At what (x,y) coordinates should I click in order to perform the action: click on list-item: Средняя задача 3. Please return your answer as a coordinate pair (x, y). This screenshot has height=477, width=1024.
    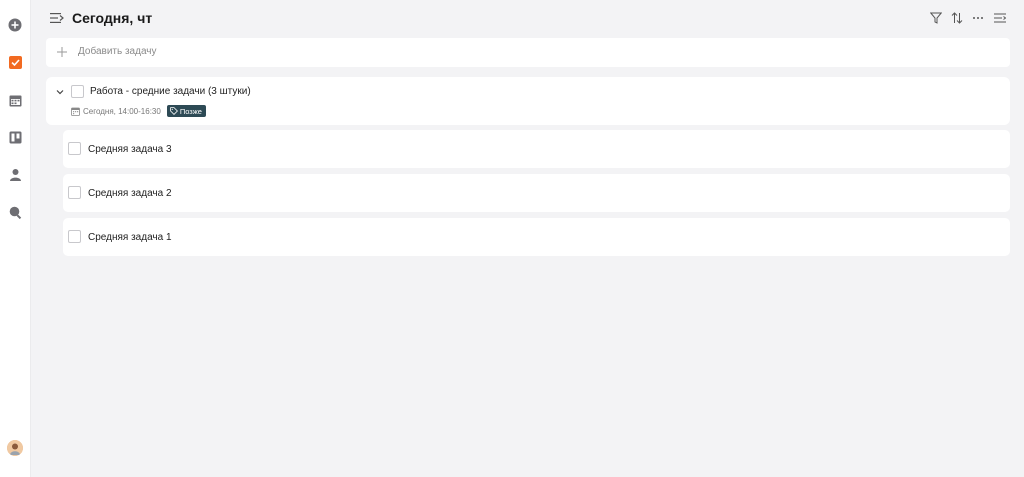
    Looking at the image, I should click on (536, 149).